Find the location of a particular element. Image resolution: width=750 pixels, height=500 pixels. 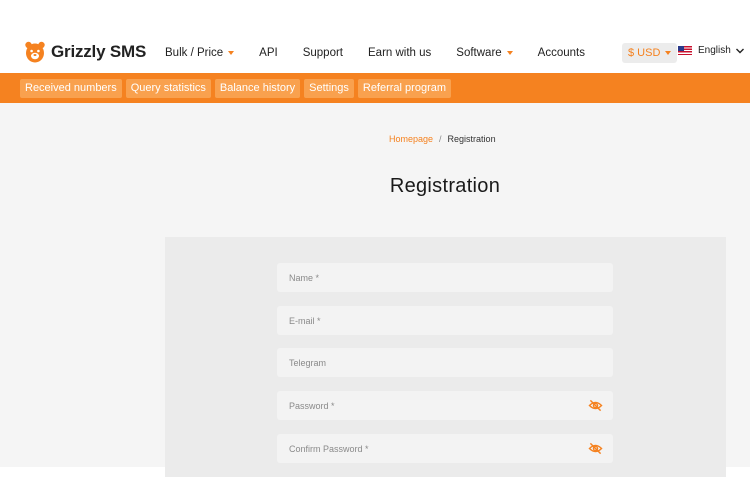

currency-selector: $ USD is located at coordinates (650, 53).